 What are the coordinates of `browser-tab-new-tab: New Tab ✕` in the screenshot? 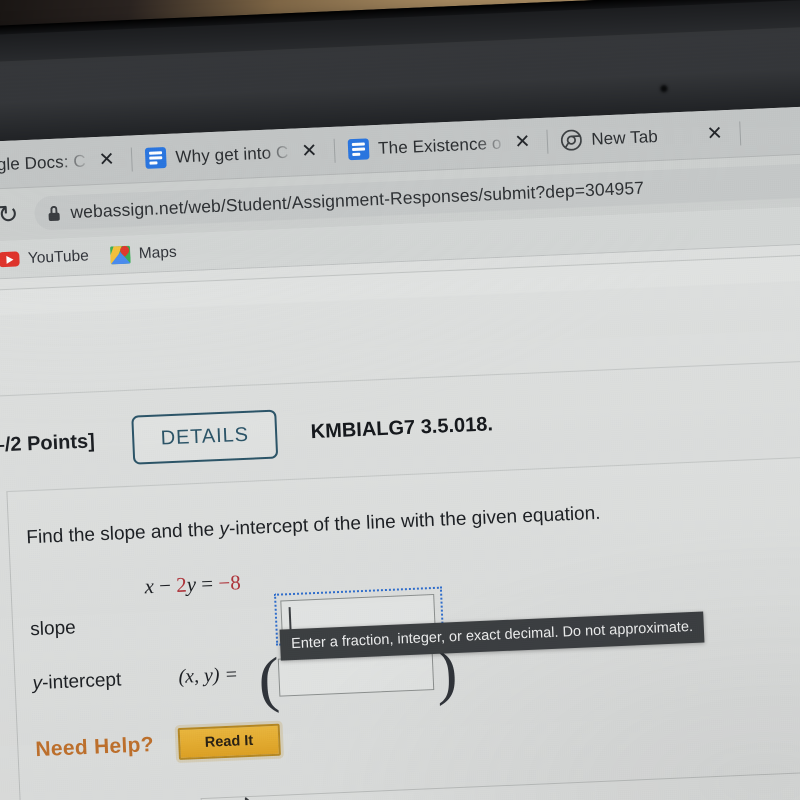 It's located at (643, 137).